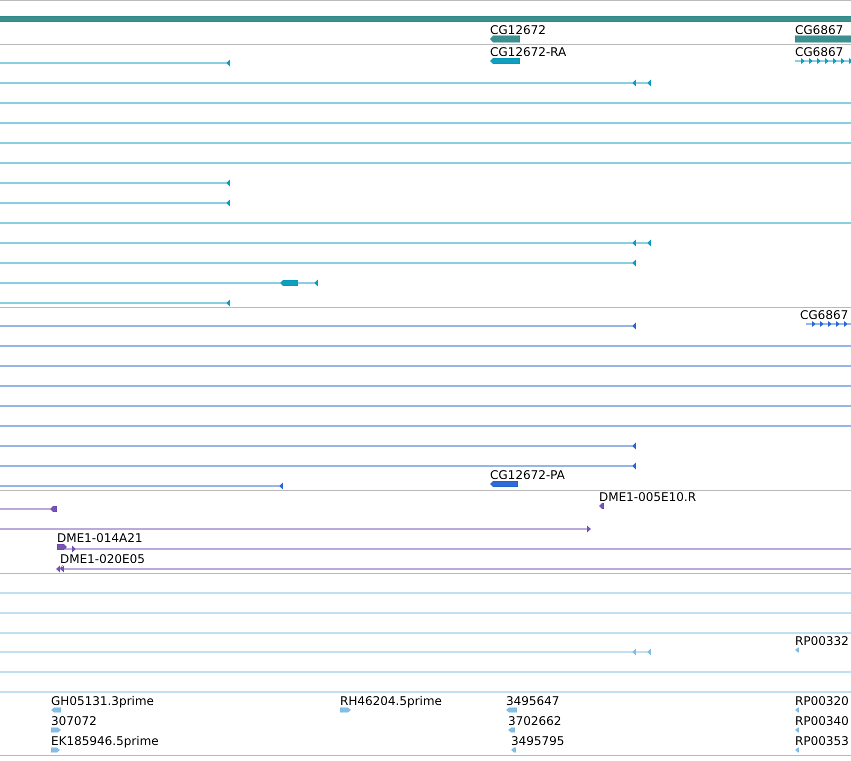 This screenshot has height=761, width=851. I want to click on feature-label: 3495795, so click(537, 741).